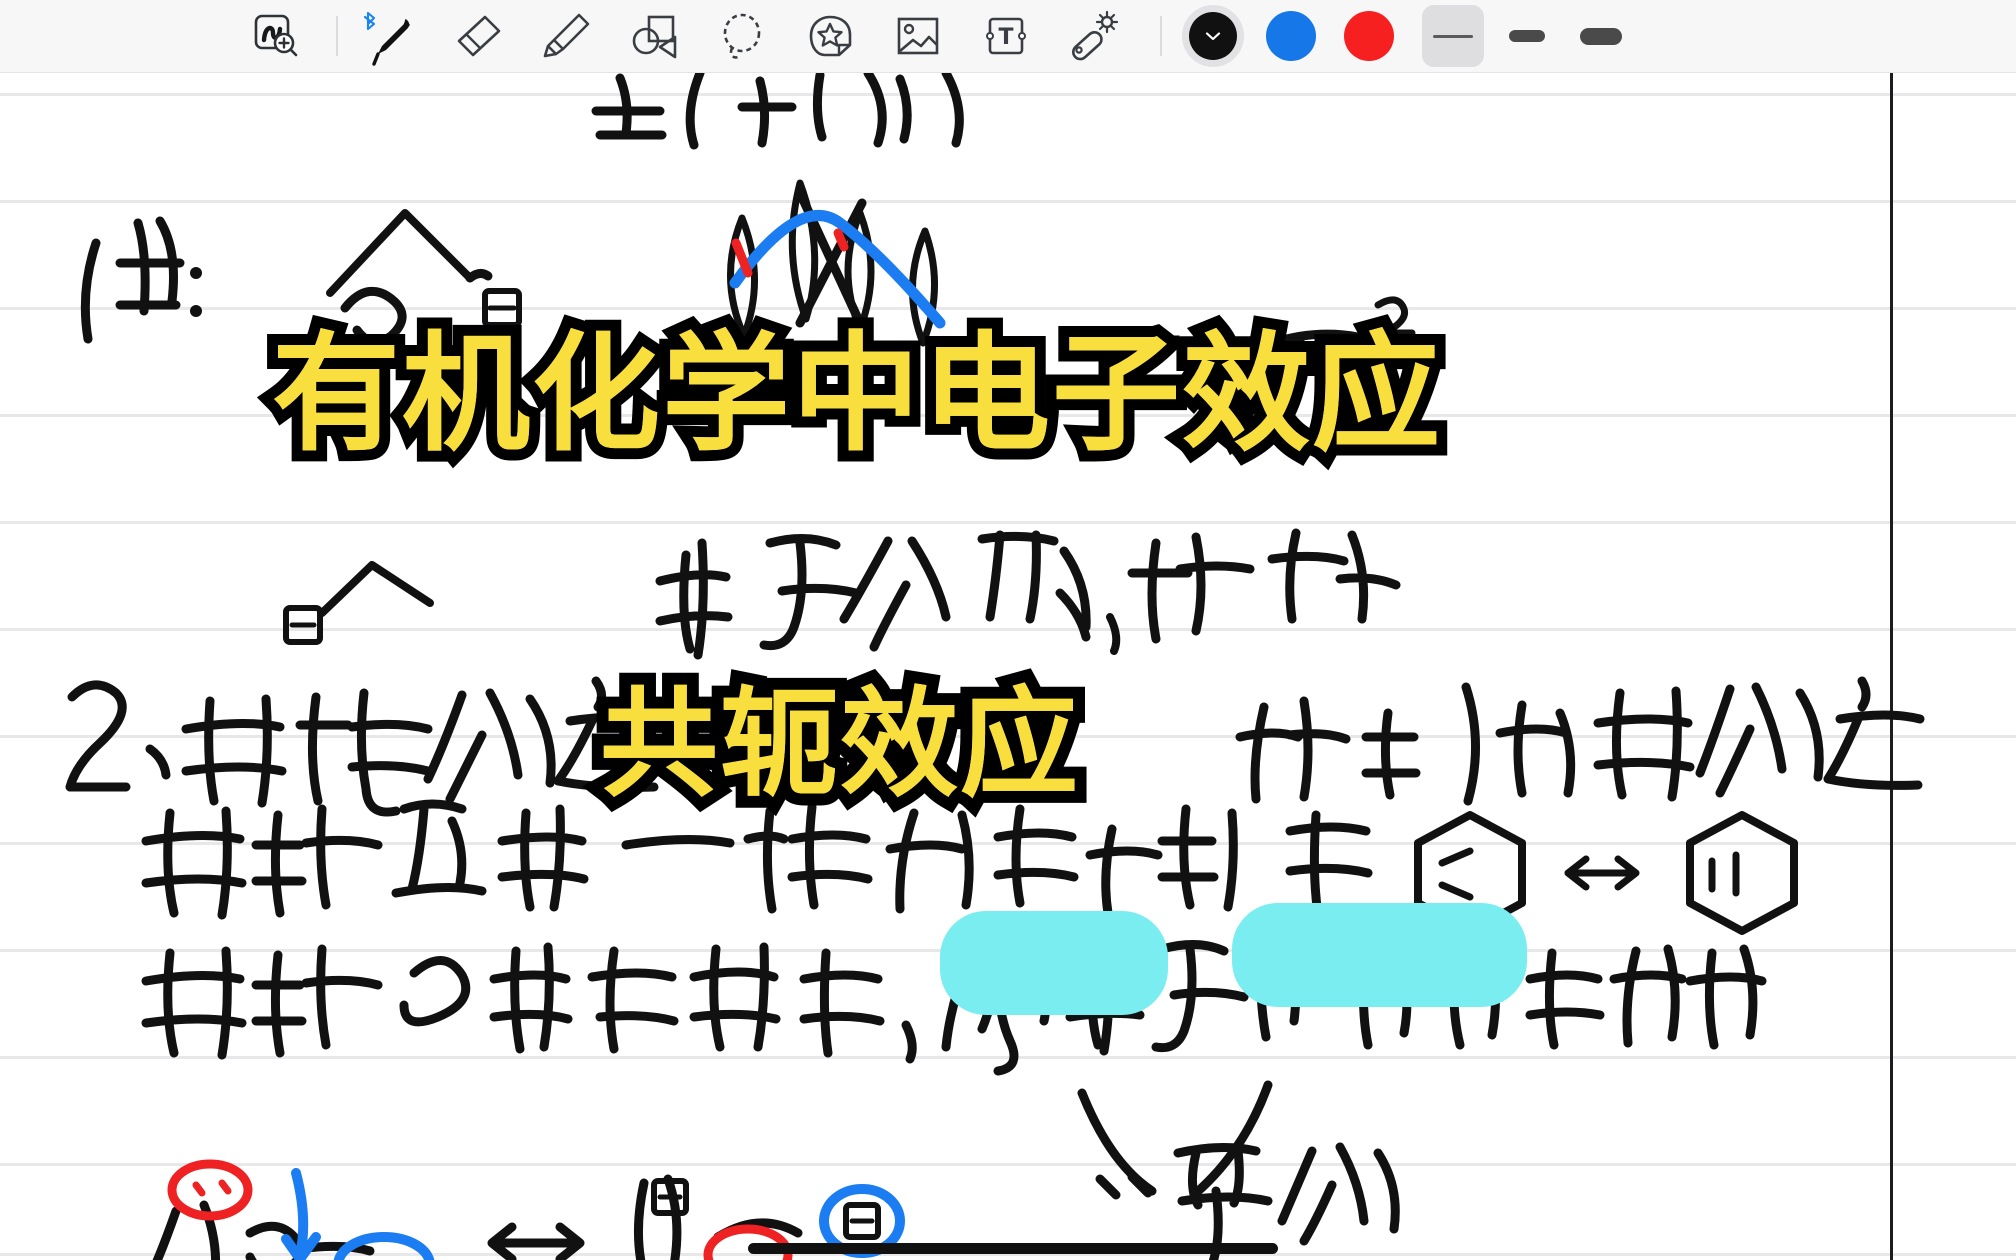 This screenshot has width=2016, height=1260. I want to click on stroke-thick-icon, so click(1601, 36).